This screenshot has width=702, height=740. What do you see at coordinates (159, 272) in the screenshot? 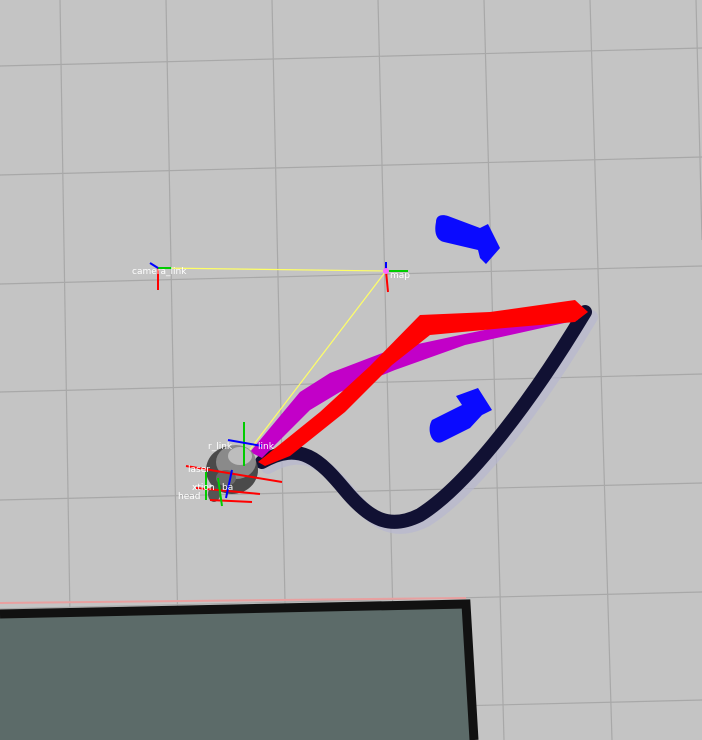
I see `camera-link-label: camera_link` at bounding box center [159, 272].